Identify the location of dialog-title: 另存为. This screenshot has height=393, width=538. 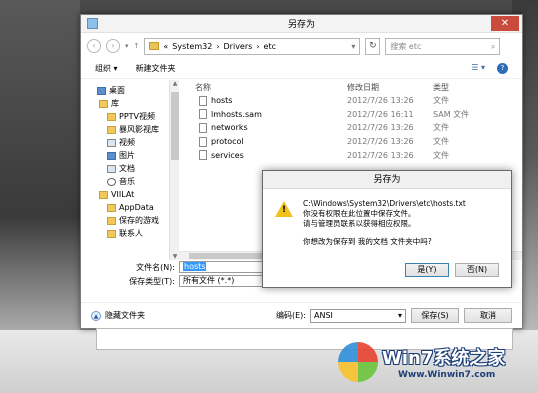
(301, 25).